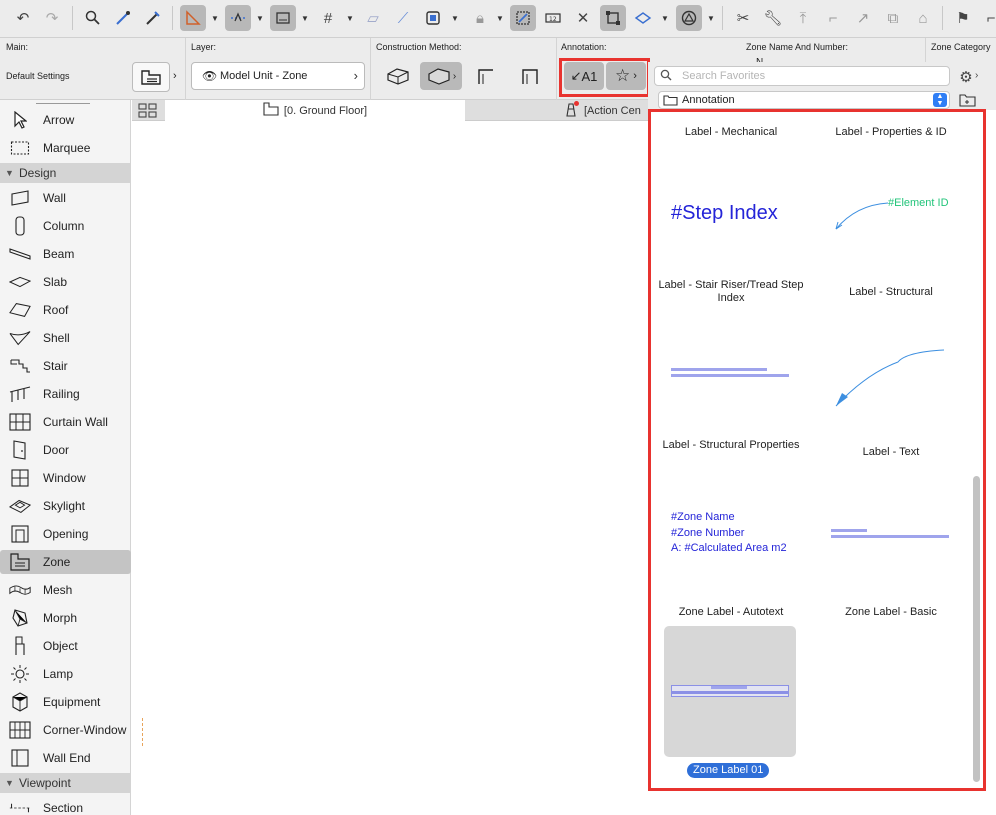 Image resolution: width=996 pixels, height=815 pixels. I want to click on polygonal-zone-icon, so click(398, 76).